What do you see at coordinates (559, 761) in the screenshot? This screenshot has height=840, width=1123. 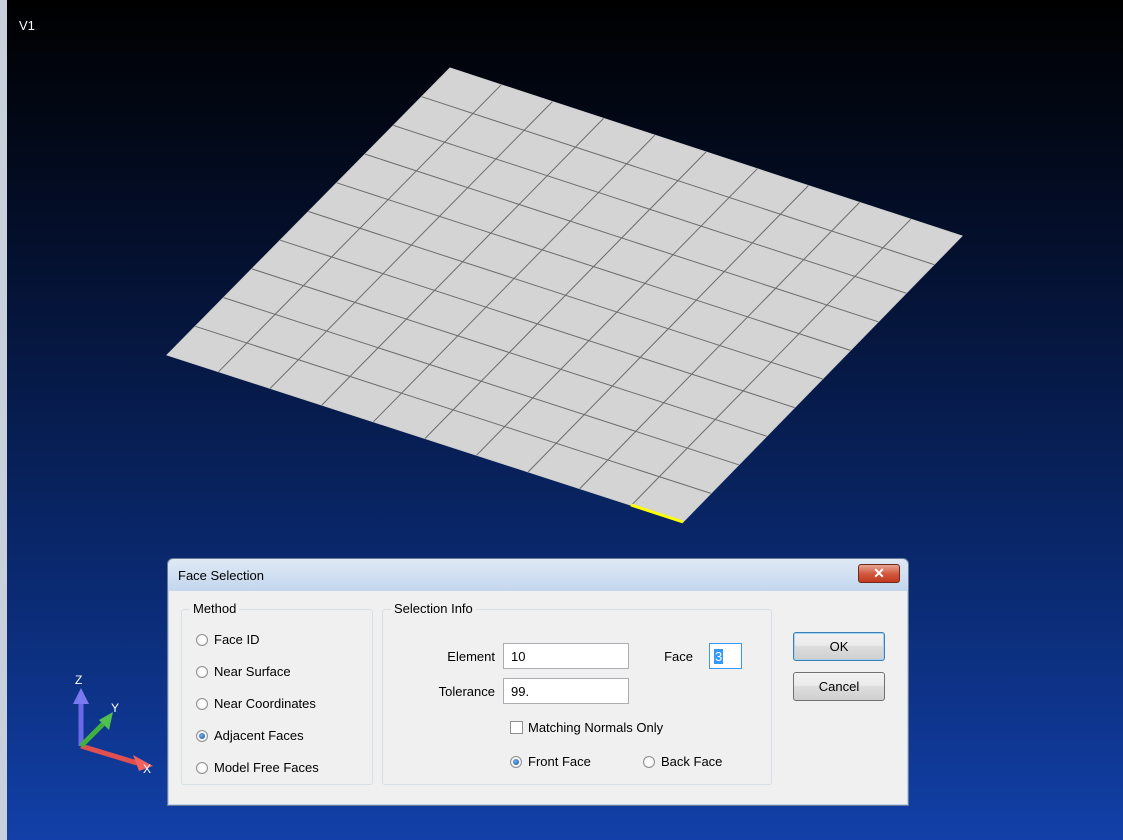 I see `radio-front-face-label: Front Face` at bounding box center [559, 761].